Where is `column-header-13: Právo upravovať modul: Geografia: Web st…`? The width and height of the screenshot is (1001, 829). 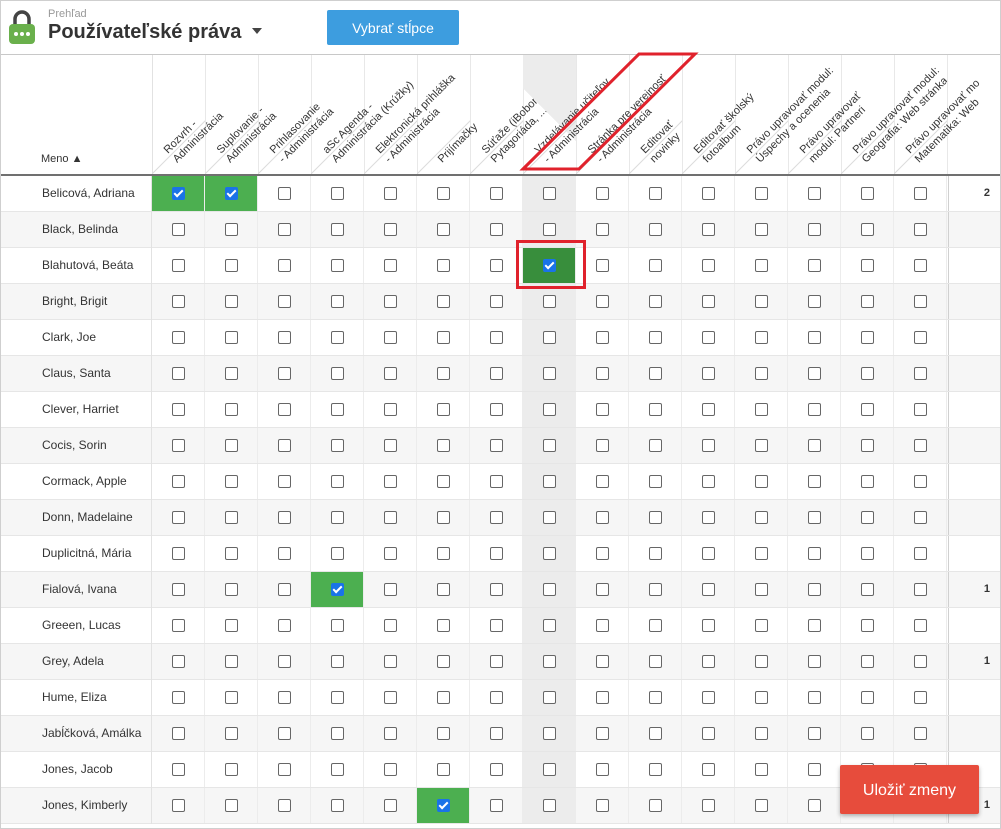 column-header-13: Právo upravovať modul: Geografia: Web st… is located at coordinates (895, 114).